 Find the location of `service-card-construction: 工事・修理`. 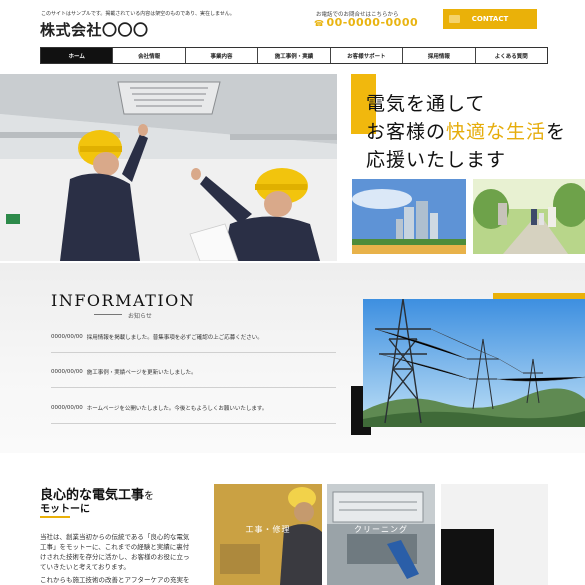

service-card-construction: 工事・修理 is located at coordinates (268, 534).